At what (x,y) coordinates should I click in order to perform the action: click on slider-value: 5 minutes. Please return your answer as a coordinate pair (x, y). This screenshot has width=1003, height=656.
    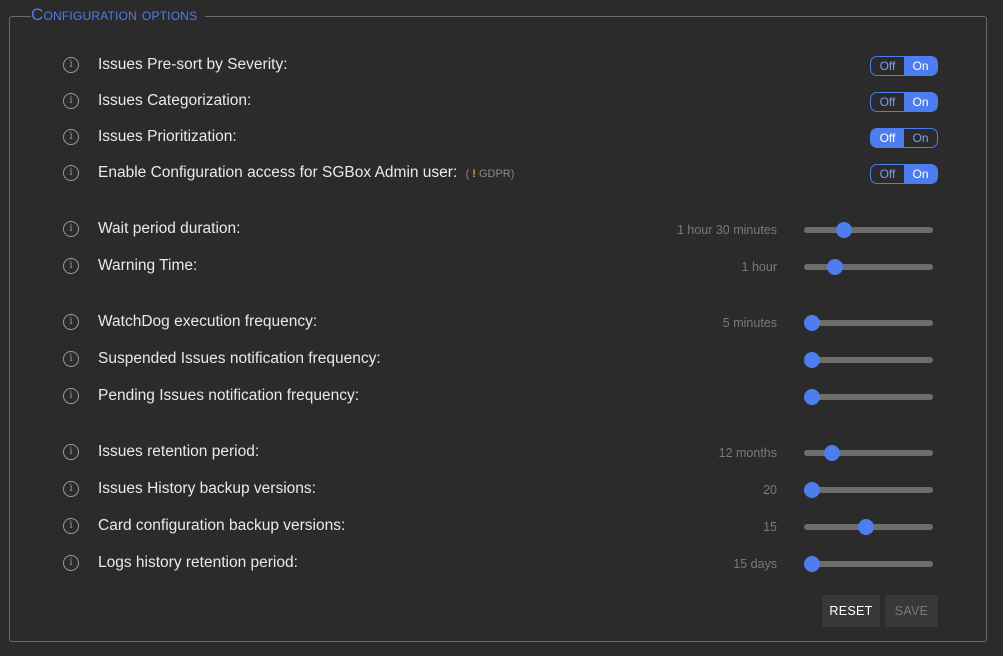
    Looking at the image, I should click on (749, 323).